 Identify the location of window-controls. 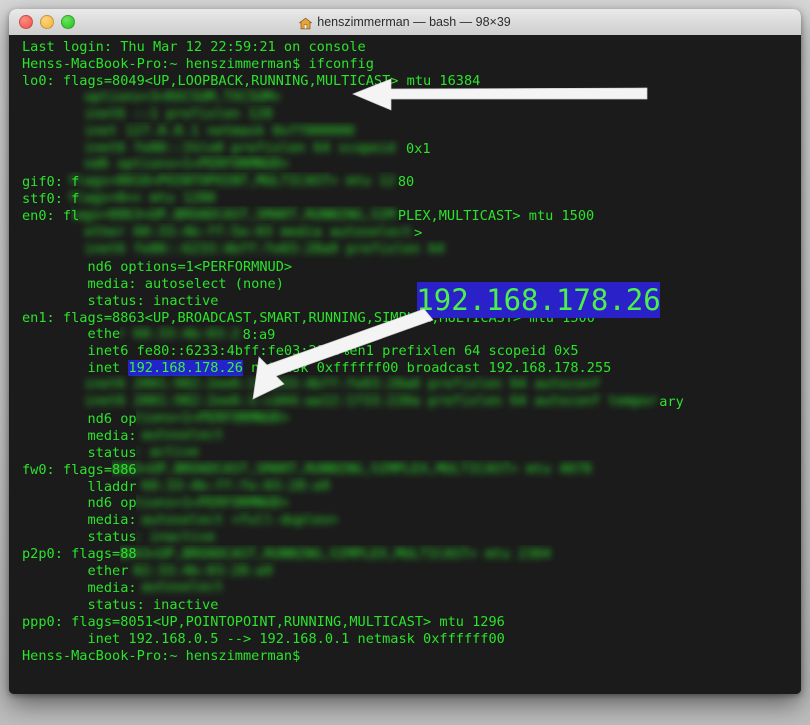
(47, 22).